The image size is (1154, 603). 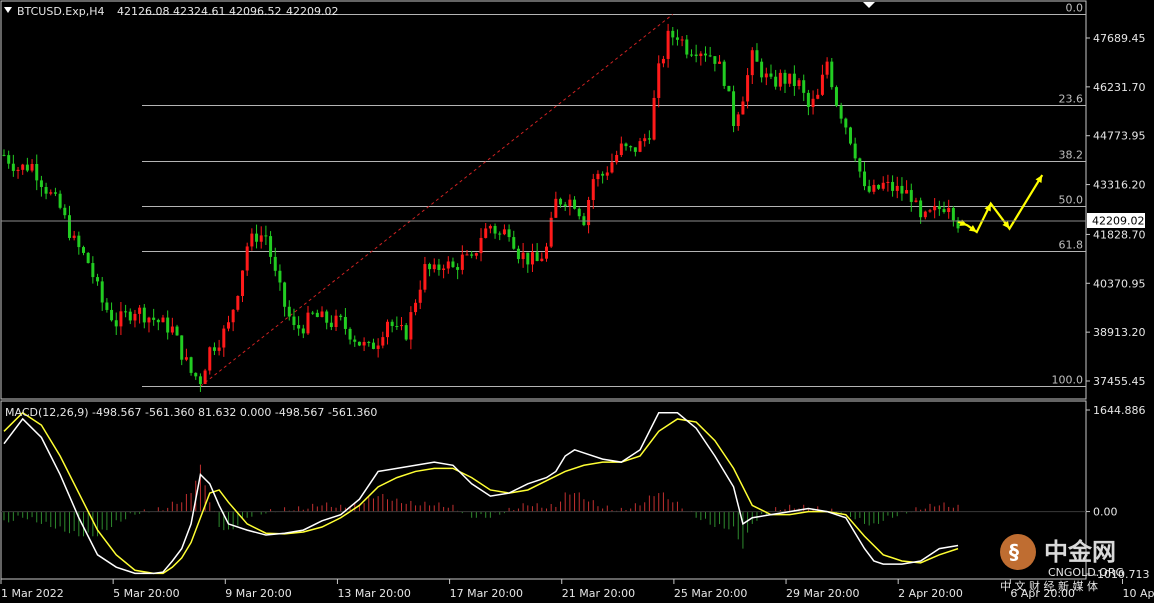 What do you see at coordinates (61, 11) in the screenshot?
I see `symbol-header: BTCUSD.Exp,H4` at bounding box center [61, 11].